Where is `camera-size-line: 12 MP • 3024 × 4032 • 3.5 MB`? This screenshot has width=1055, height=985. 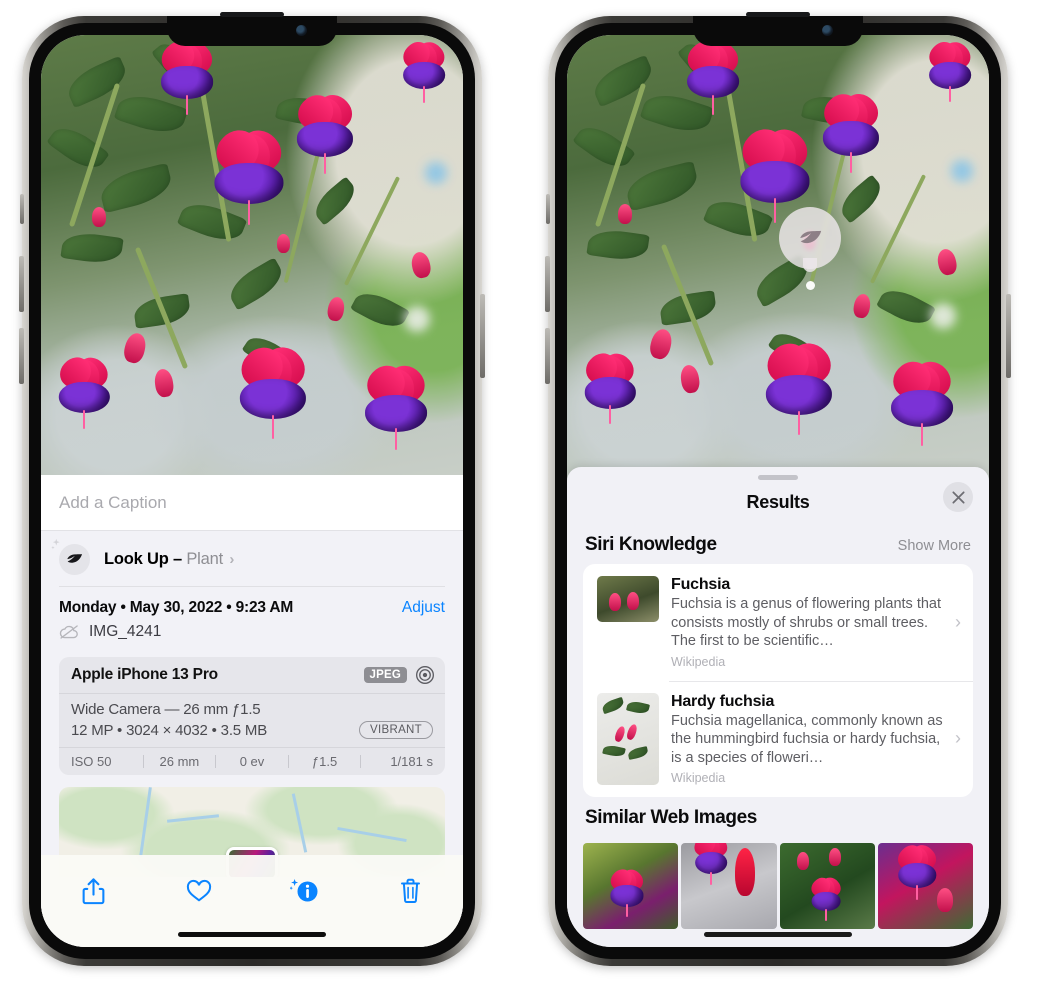
camera-size-line: 12 MP • 3024 × 4032 • 3.5 MB is located at coordinates (169, 730).